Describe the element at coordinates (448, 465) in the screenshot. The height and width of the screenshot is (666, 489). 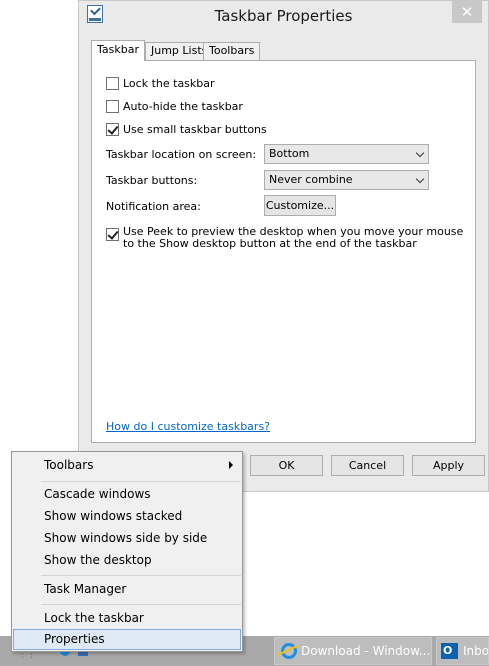
I see `apply-button: Apply` at that location.